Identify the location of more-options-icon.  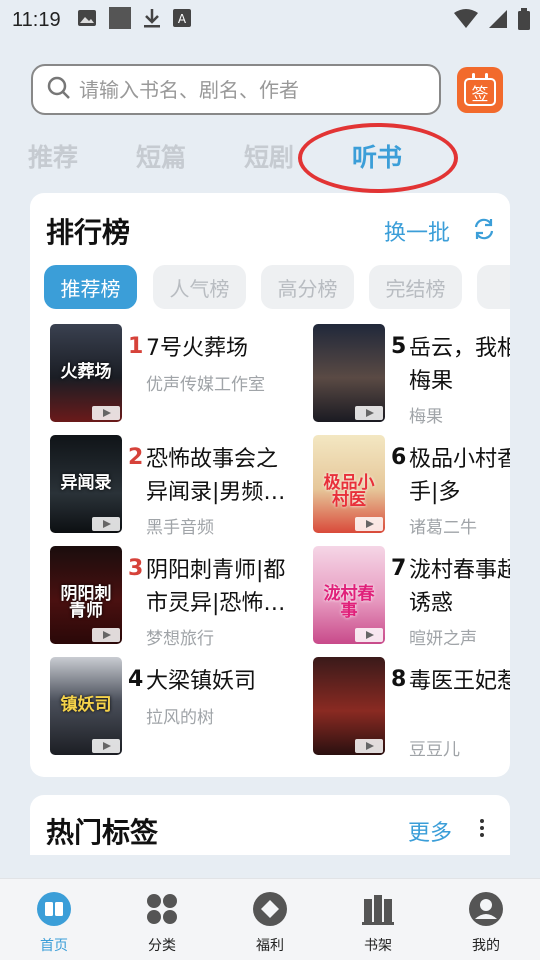
(483, 829).